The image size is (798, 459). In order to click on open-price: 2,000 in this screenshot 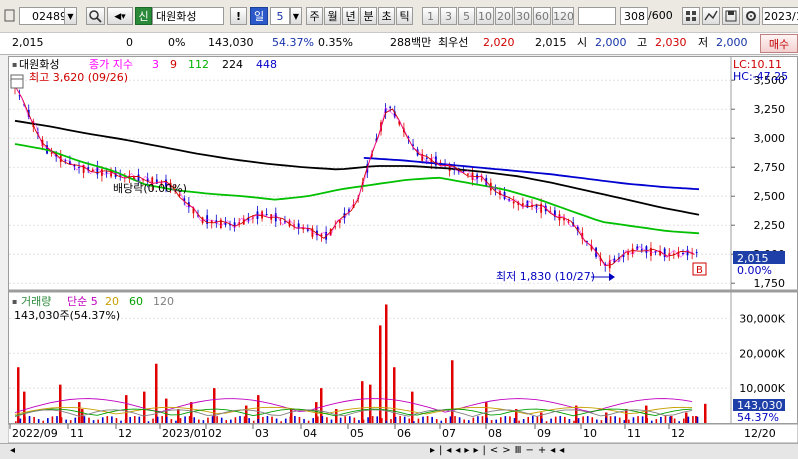, I will do `click(611, 42)`.